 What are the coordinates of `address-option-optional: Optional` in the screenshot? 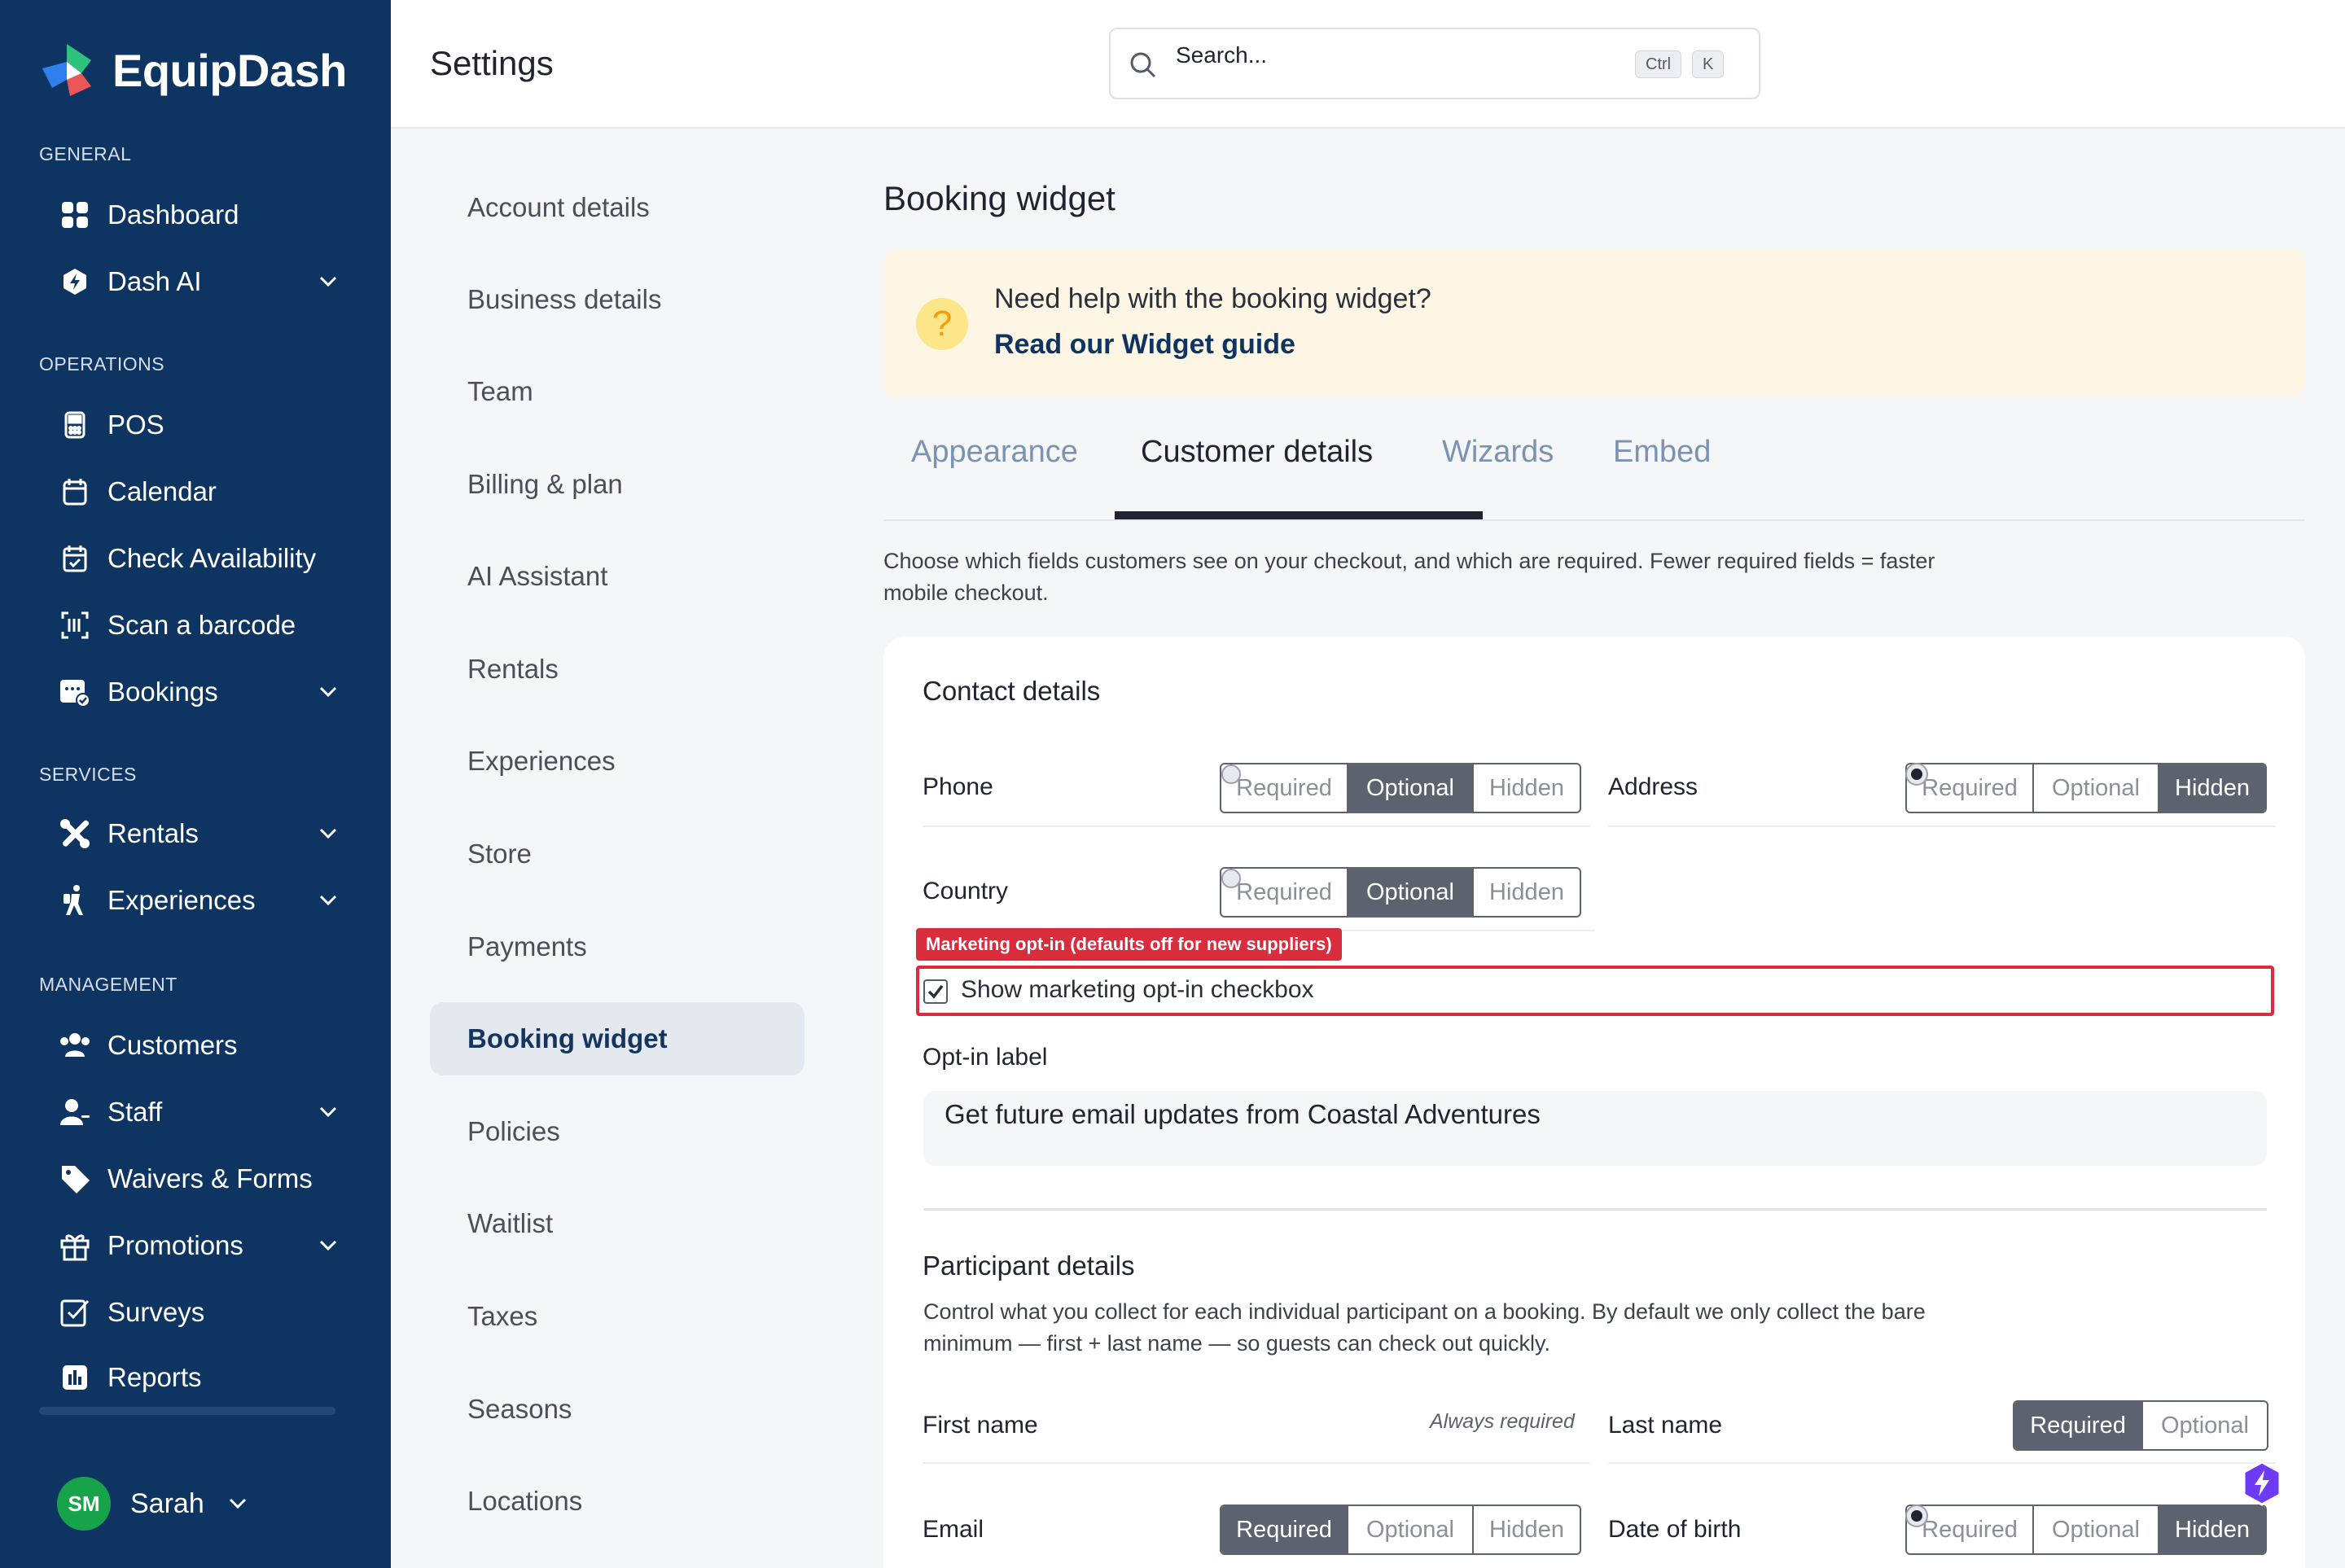 It's located at (2097, 788).